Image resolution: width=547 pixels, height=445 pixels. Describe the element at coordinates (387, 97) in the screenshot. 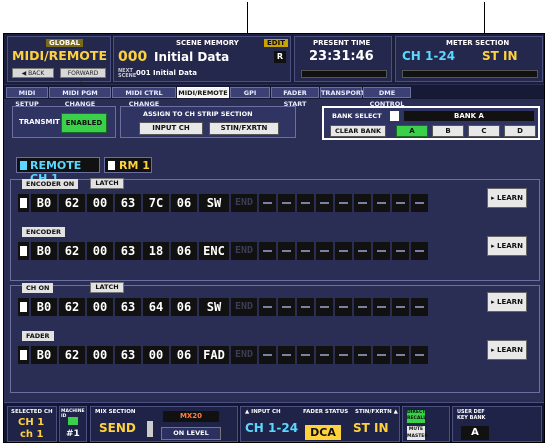

I see `tab-dme-control: DME CONTROL` at that location.